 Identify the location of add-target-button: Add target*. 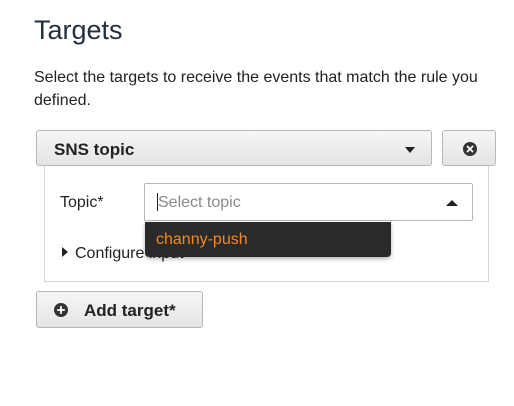
(119, 309).